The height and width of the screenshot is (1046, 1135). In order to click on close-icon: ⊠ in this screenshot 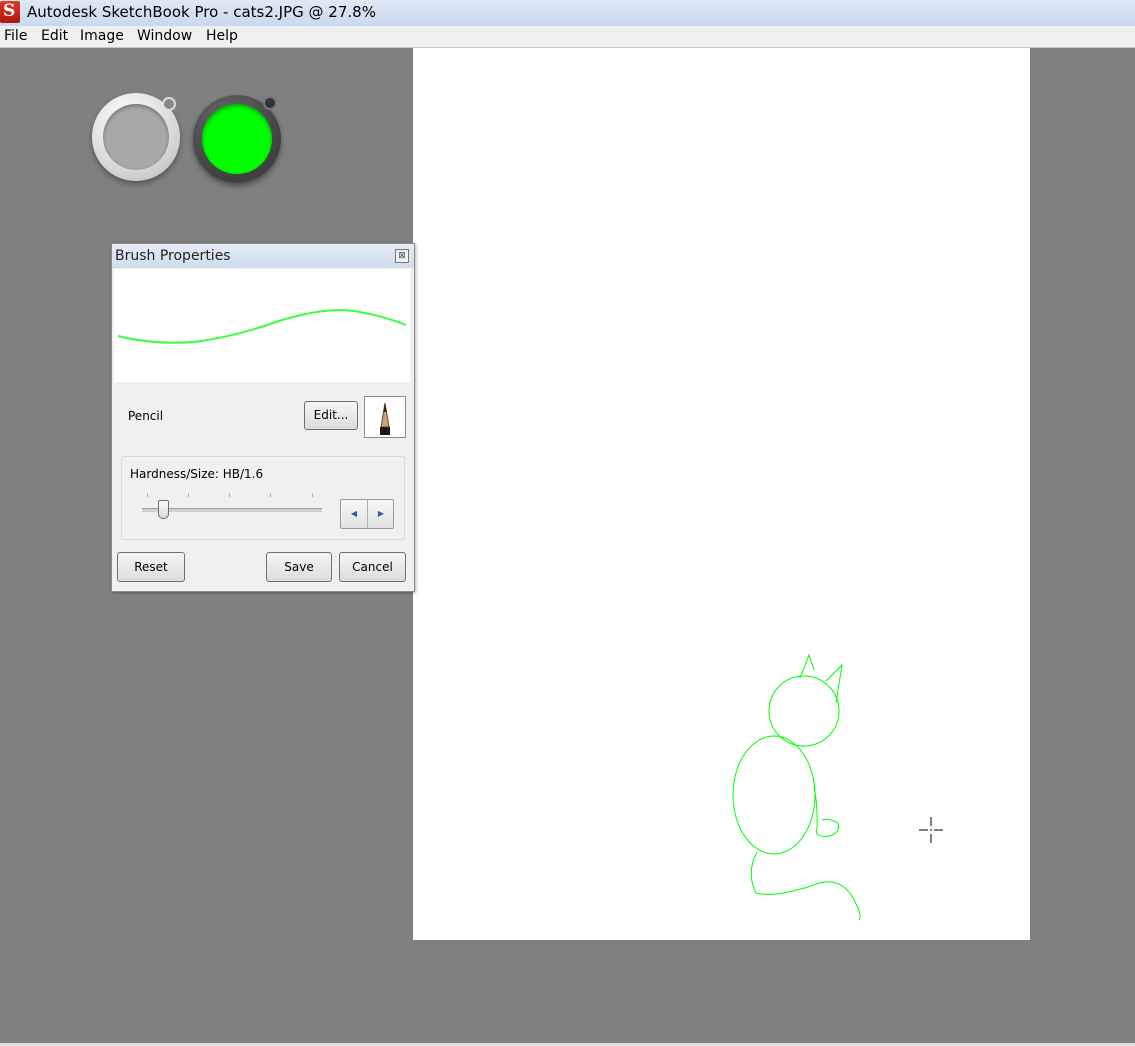, I will do `click(402, 256)`.